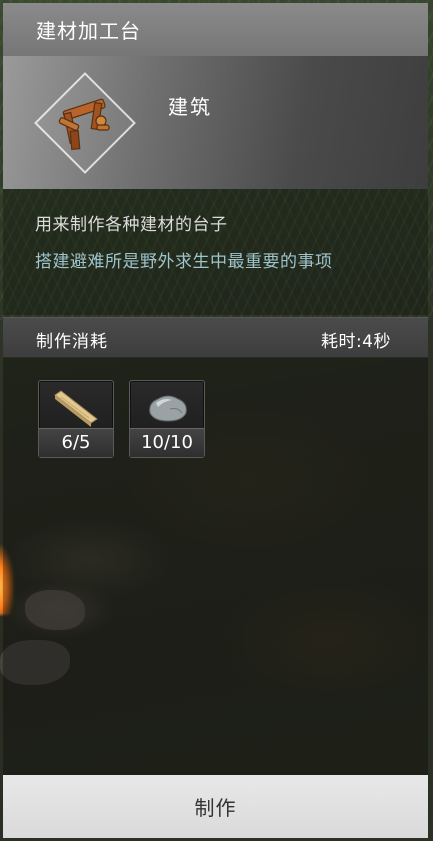 This screenshot has height=841, width=433. What do you see at coordinates (215, 806) in the screenshot?
I see `craft-button: 制作` at bounding box center [215, 806].